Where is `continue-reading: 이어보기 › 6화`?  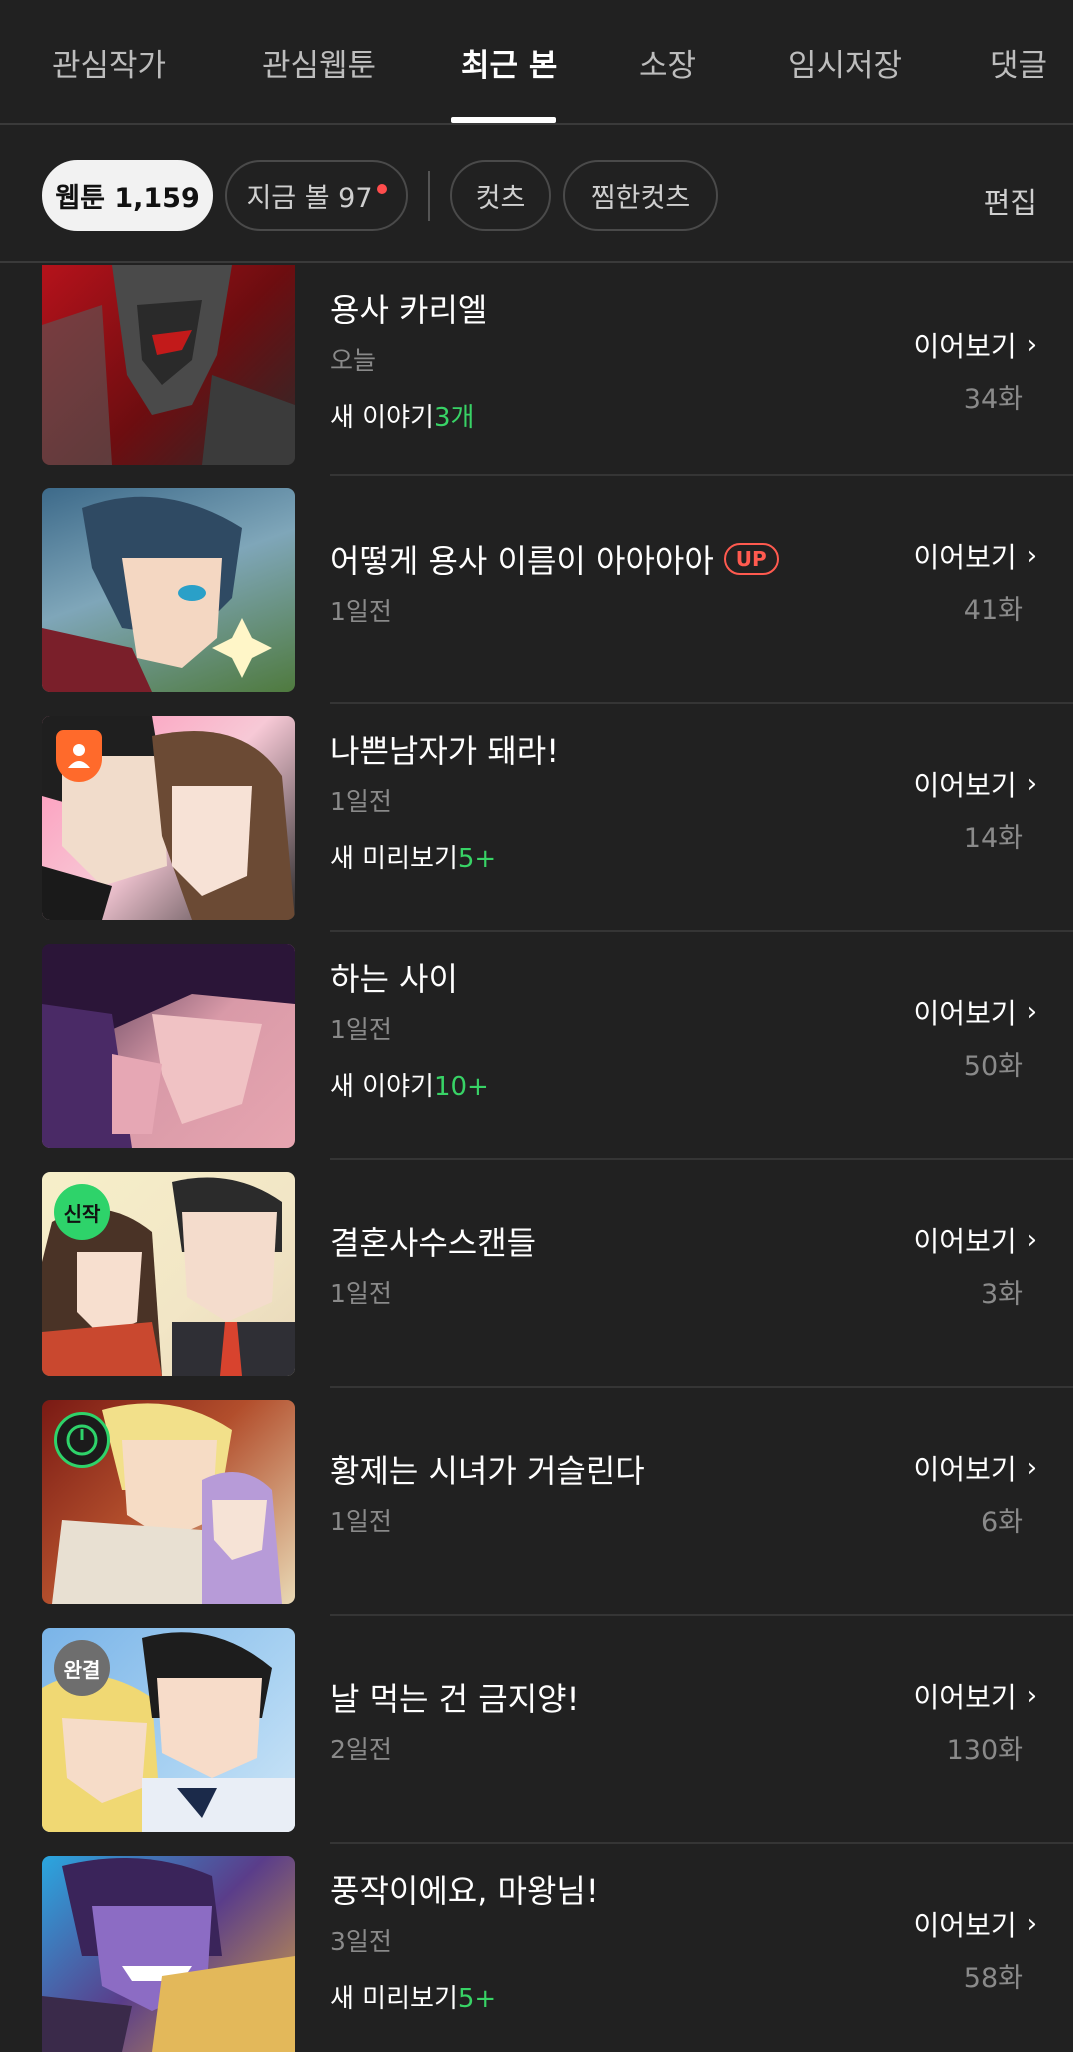 continue-reading: 이어보기 › 6화 is located at coordinates (937, 1493).